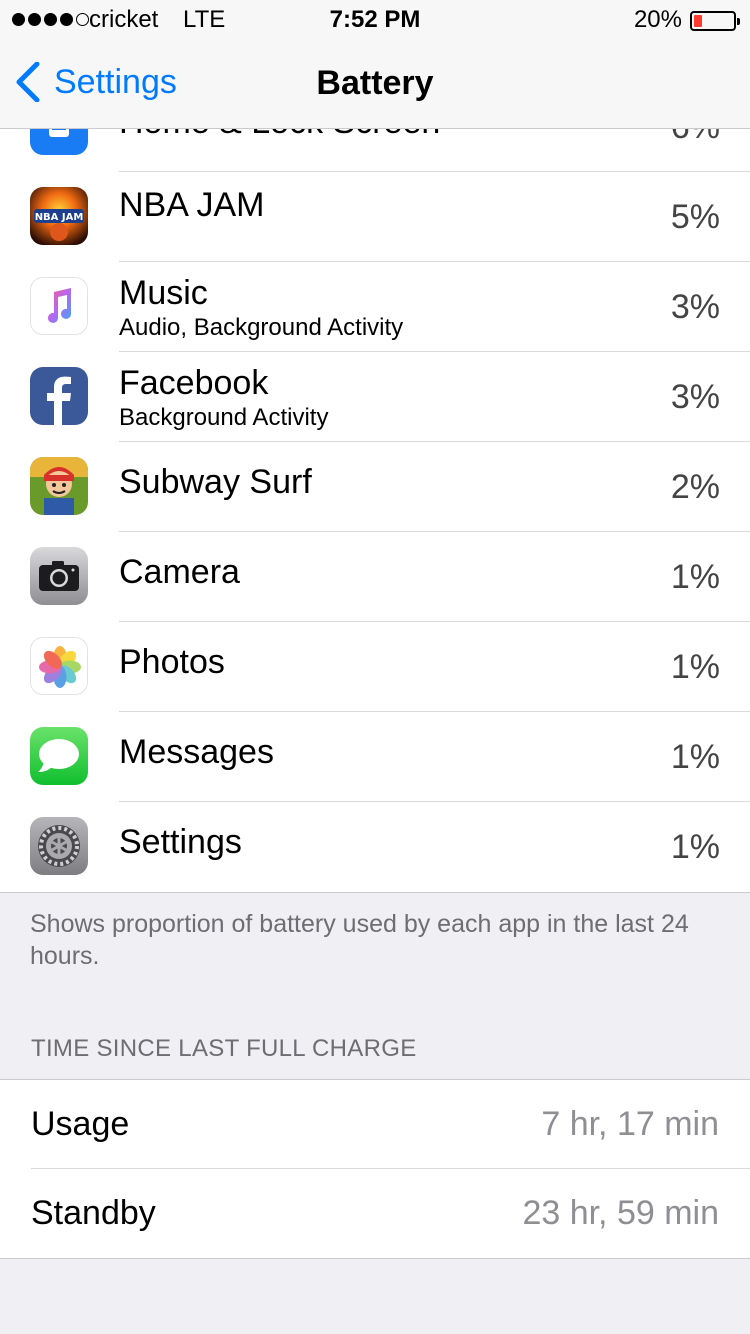 This screenshot has width=750, height=1334. I want to click on app-name: Facebook, so click(194, 383).